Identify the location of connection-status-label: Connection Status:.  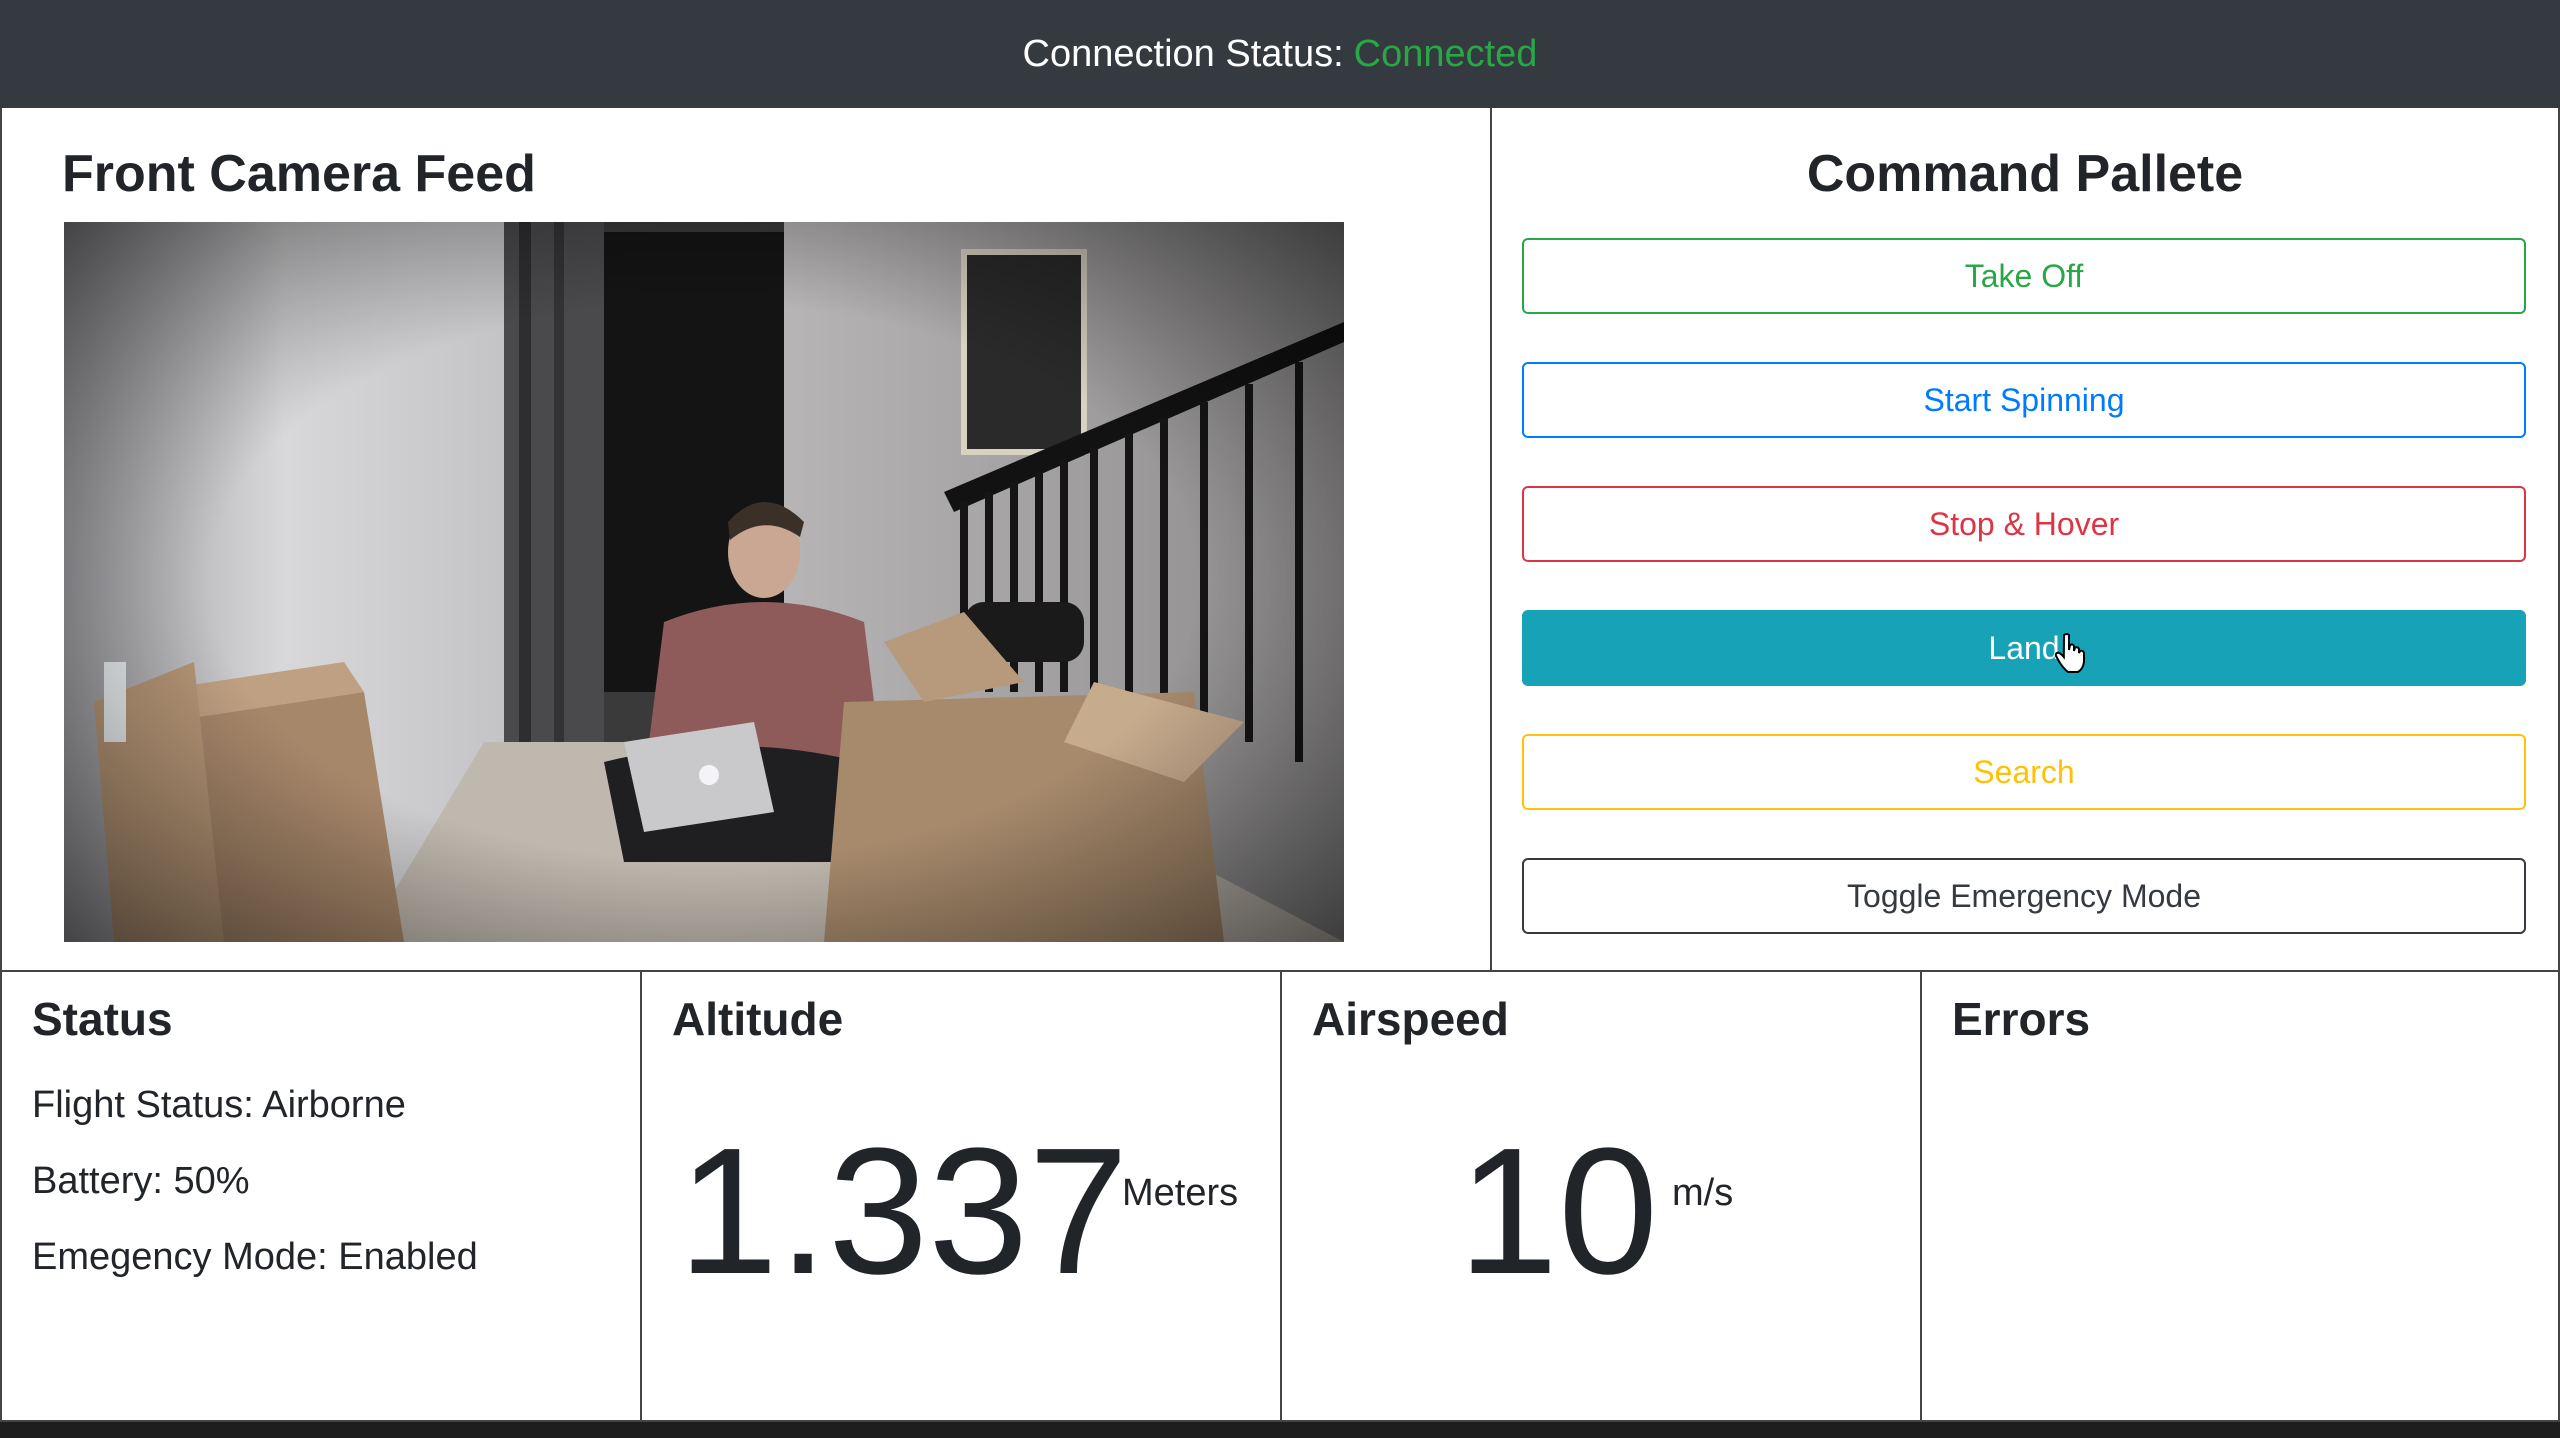
(1183, 53).